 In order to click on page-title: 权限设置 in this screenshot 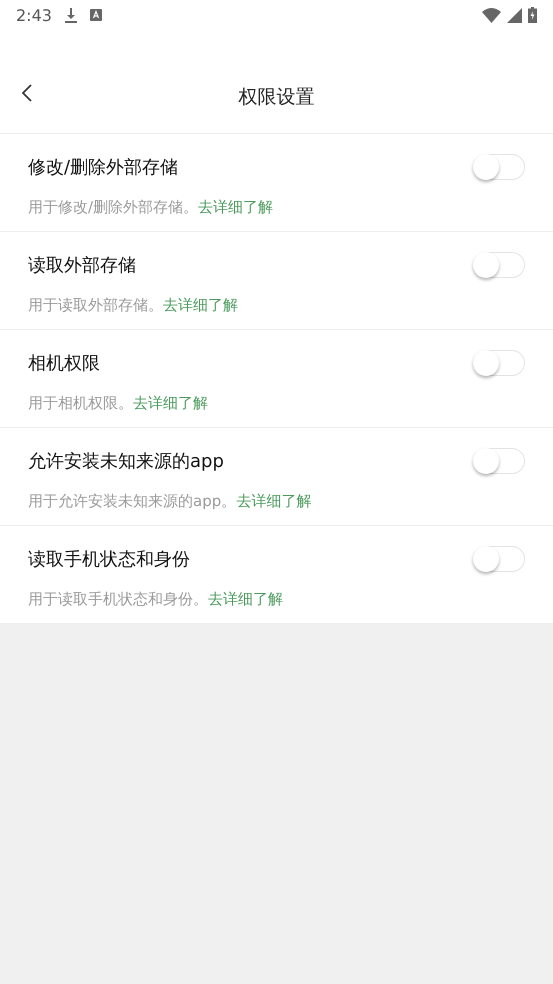, I will do `click(276, 97)`.